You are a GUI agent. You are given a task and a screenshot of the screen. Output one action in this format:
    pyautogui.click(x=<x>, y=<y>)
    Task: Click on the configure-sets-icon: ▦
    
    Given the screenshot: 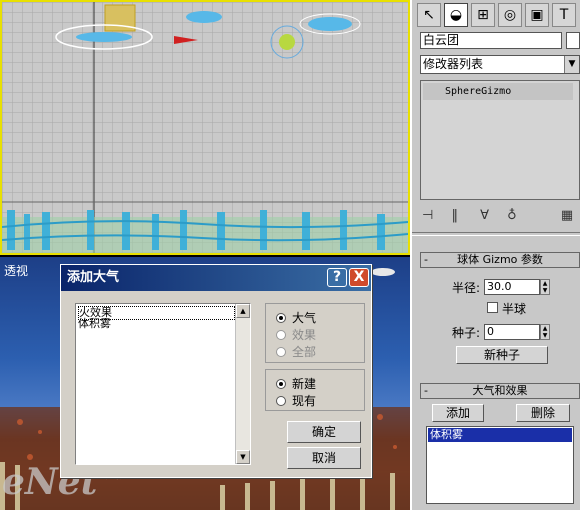 What is the action you would take?
    pyautogui.click(x=567, y=215)
    